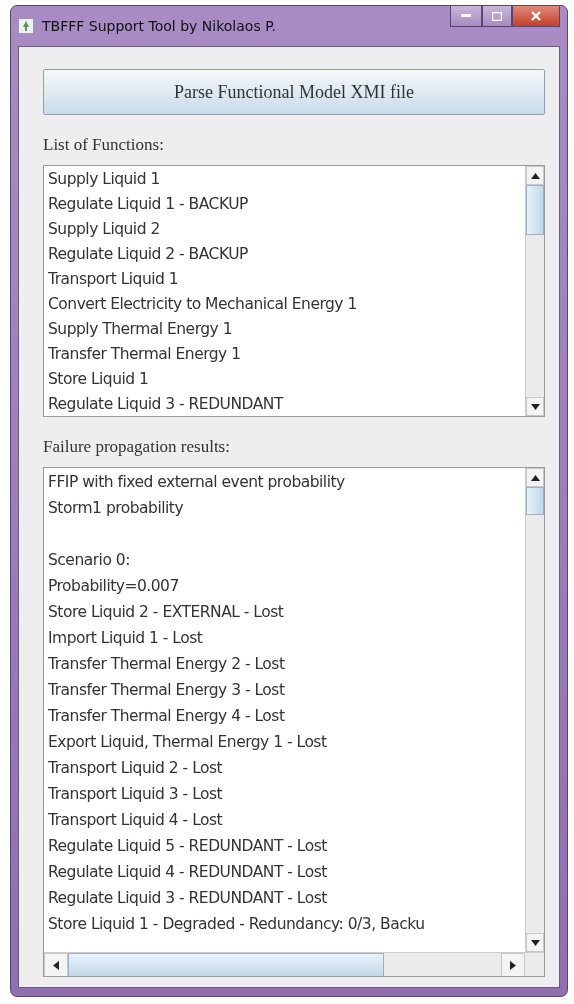 The height and width of the screenshot is (1004, 574). I want to click on function-item: Supply Thermal Energy 1, so click(284, 329).